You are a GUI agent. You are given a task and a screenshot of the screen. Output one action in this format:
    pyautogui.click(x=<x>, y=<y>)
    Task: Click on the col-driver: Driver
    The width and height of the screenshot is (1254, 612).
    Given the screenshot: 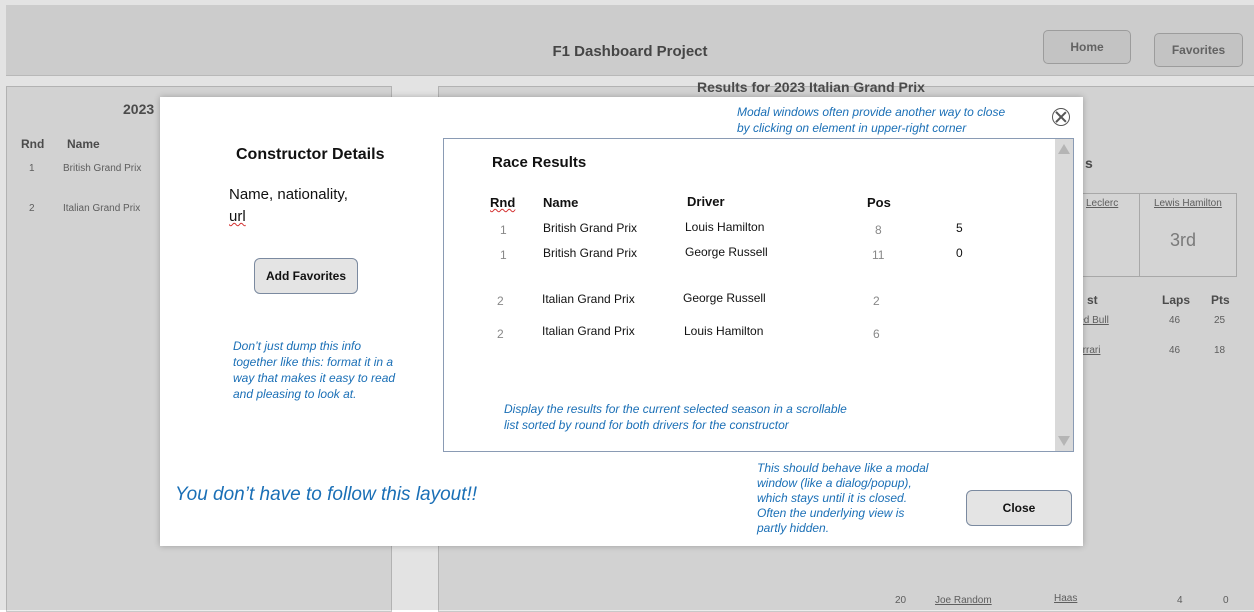 What is the action you would take?
    pyautogui.click(x=706, y=201)
    